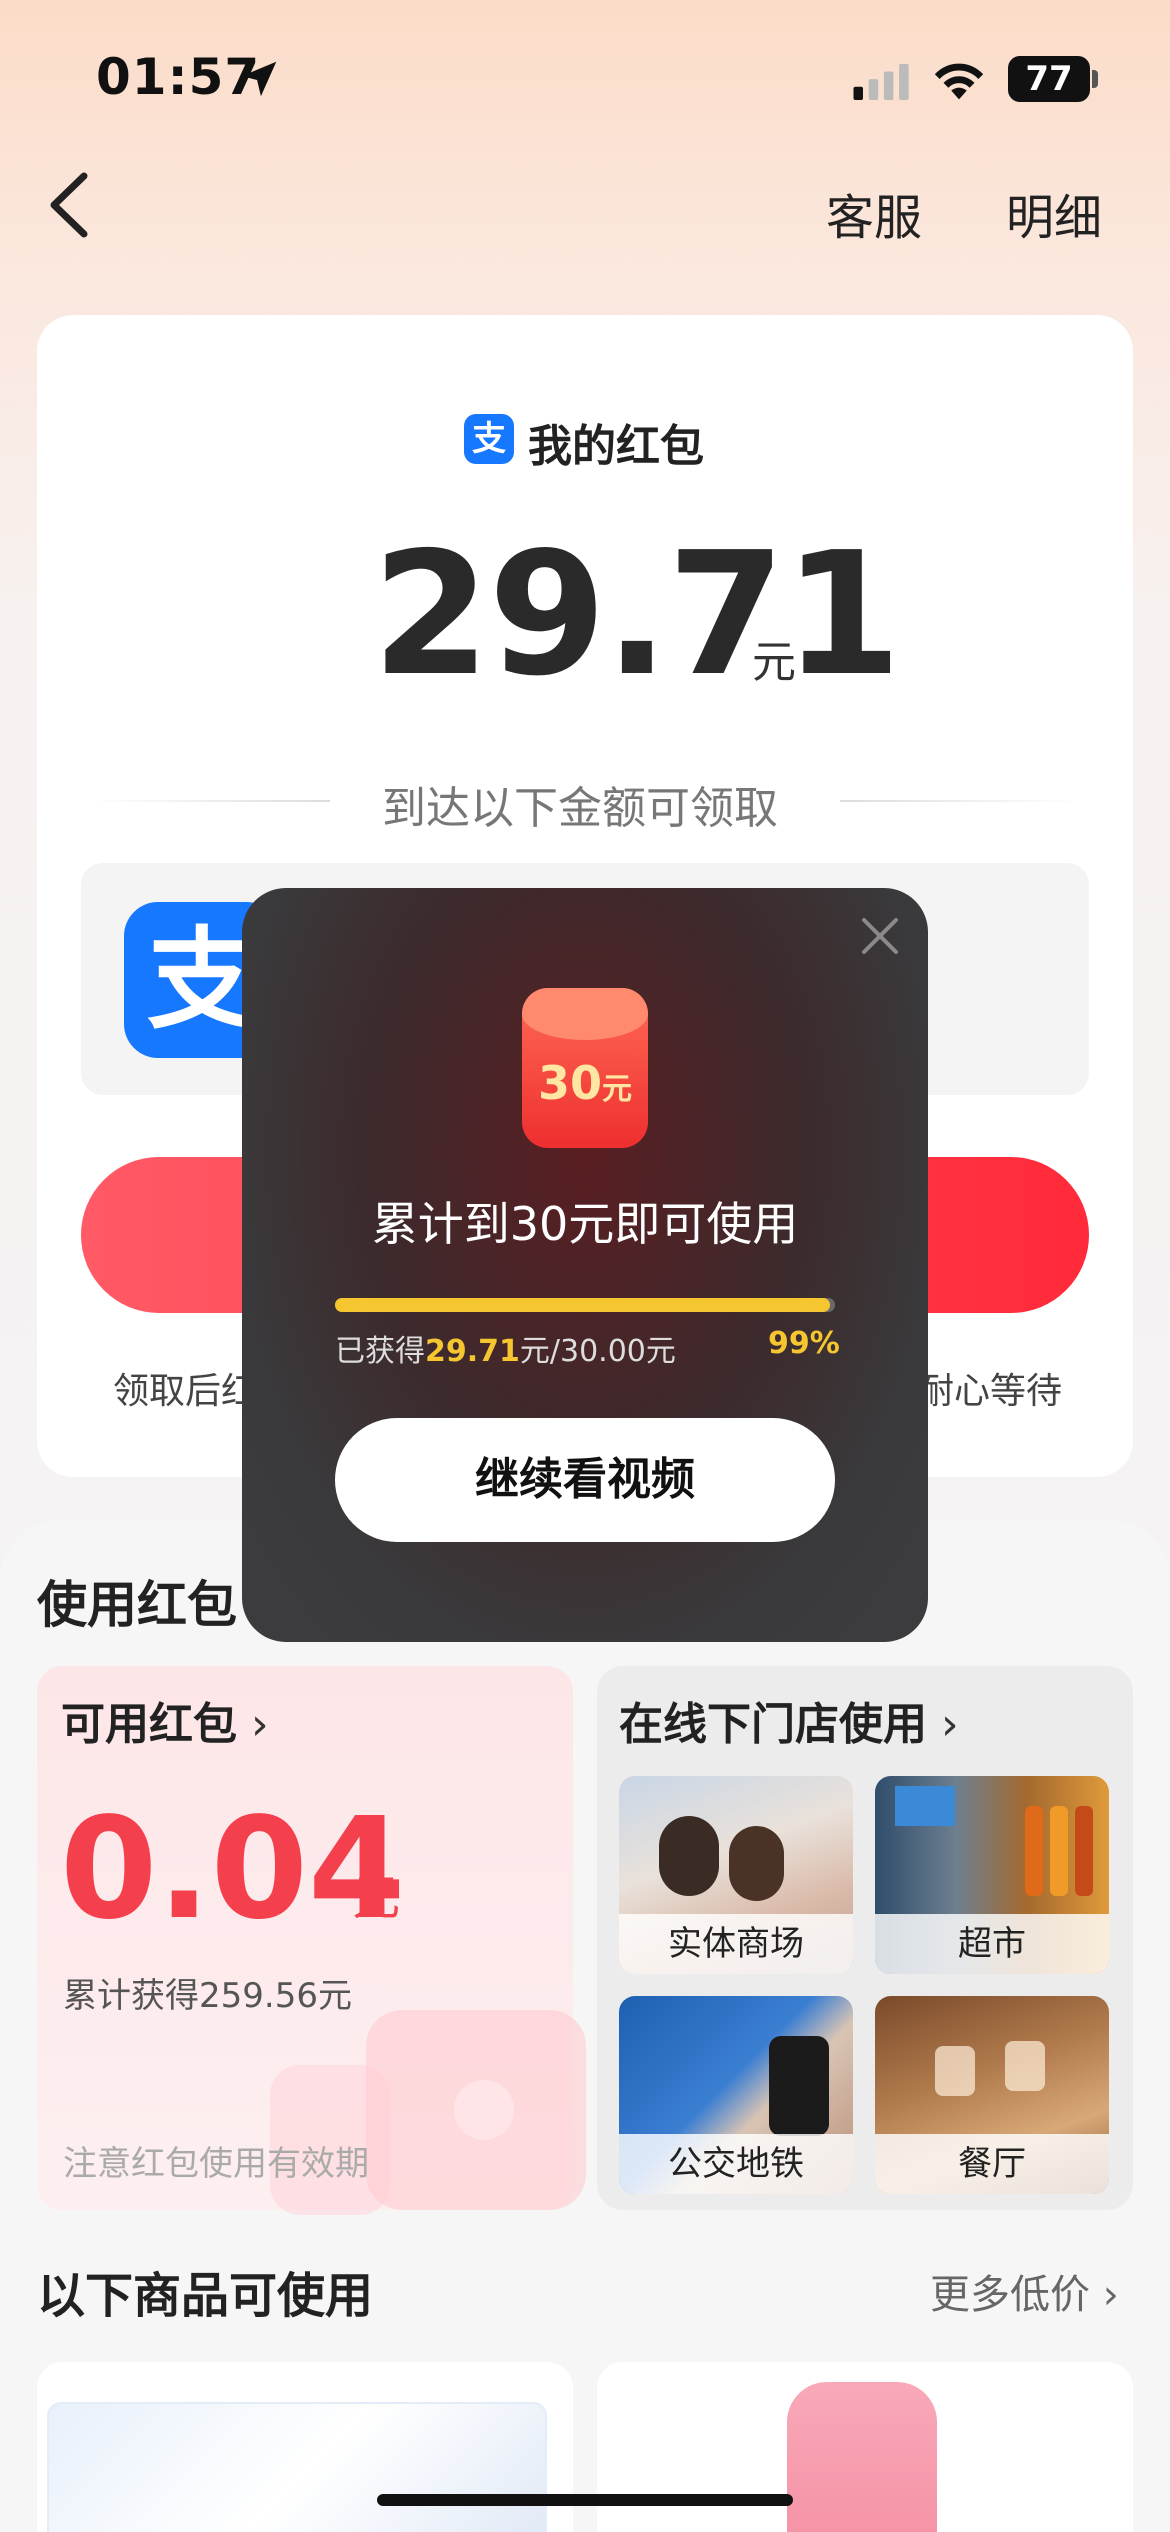 The image size is (1170, 2532). What do you see at coordinates (582, 1305) in the screenshot?
I see `progress-fill` at bounding box center [582, 1305].